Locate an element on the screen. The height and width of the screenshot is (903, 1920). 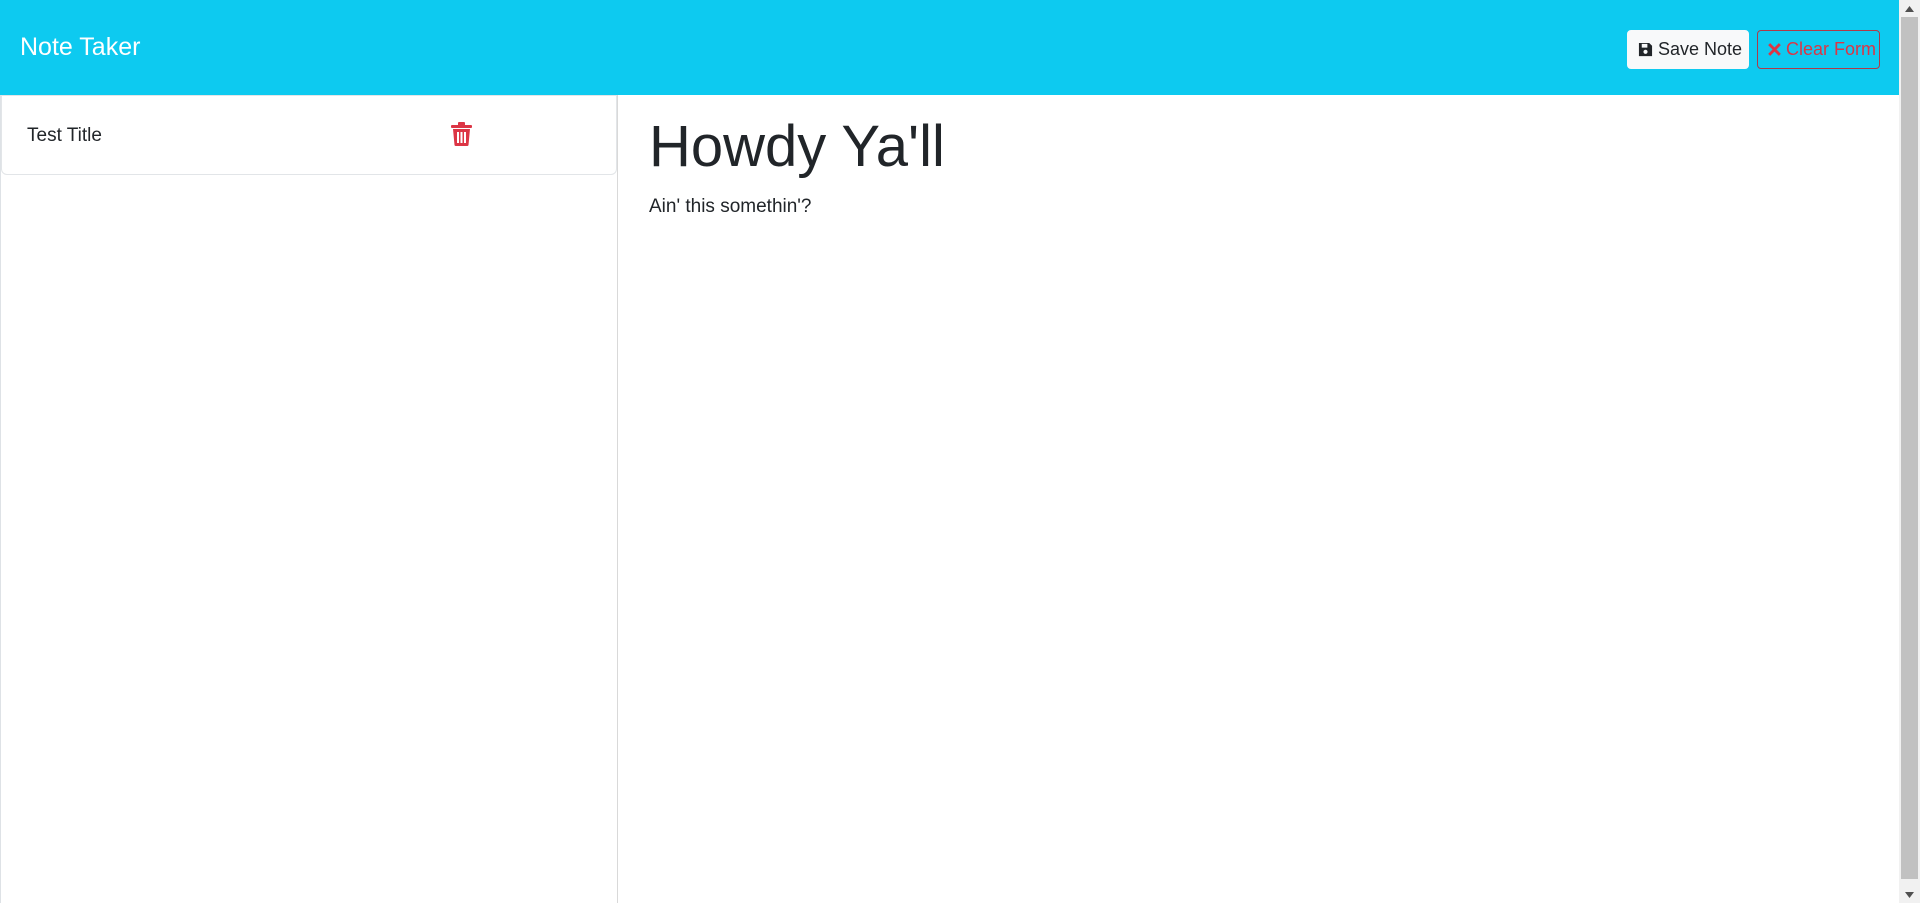
scrollbar-thumb is located at coordinates (1909, 448).